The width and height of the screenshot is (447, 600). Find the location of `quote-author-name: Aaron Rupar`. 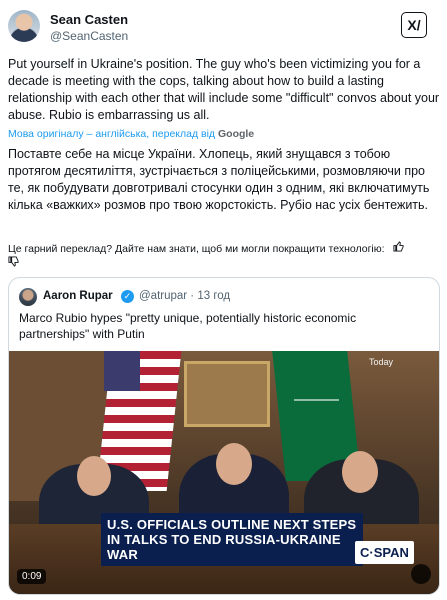

quote-author-name: Aaron Rupar is located at coordinates (78, 296).